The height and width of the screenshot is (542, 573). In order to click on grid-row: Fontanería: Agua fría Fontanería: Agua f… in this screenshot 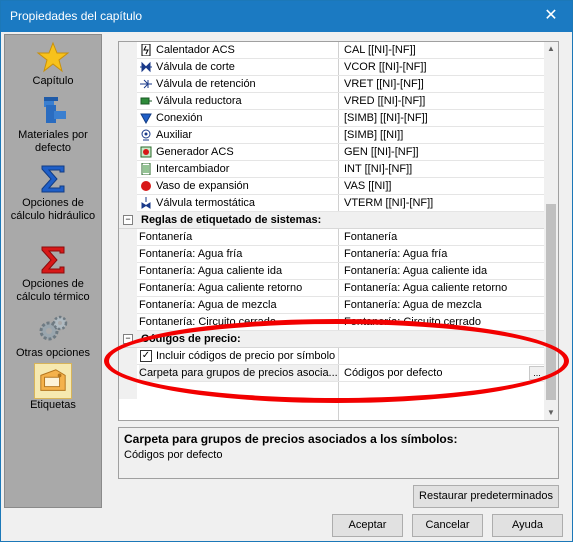, I will do `click(332, 254)`.